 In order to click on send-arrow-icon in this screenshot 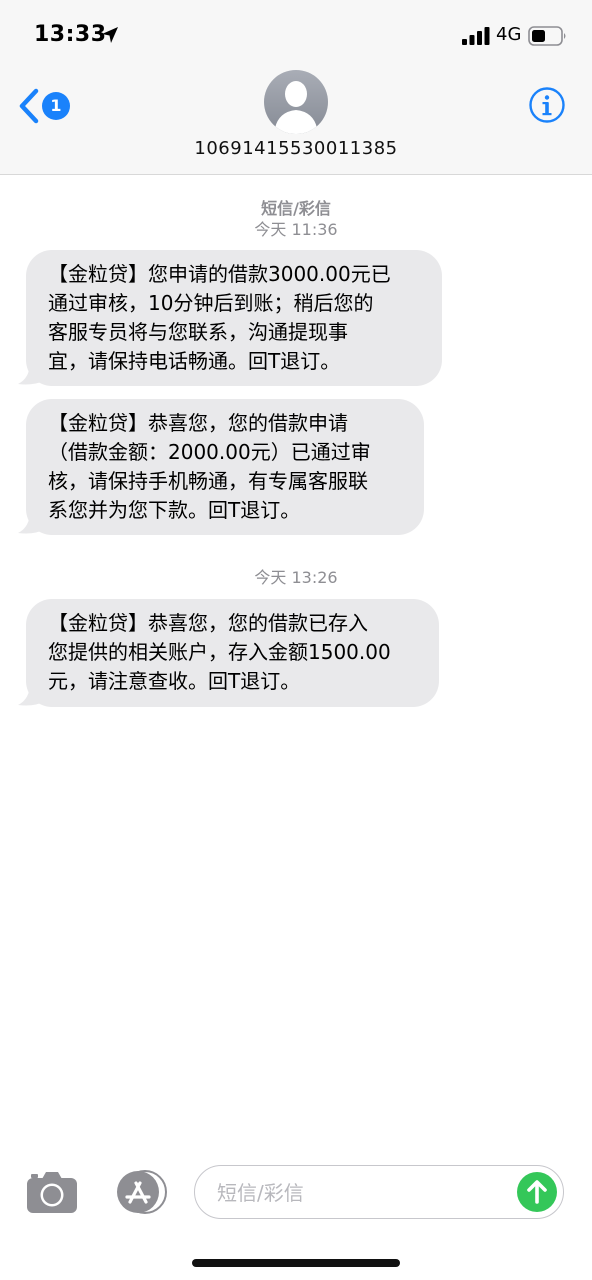, I will do `click(537, 1192)`.